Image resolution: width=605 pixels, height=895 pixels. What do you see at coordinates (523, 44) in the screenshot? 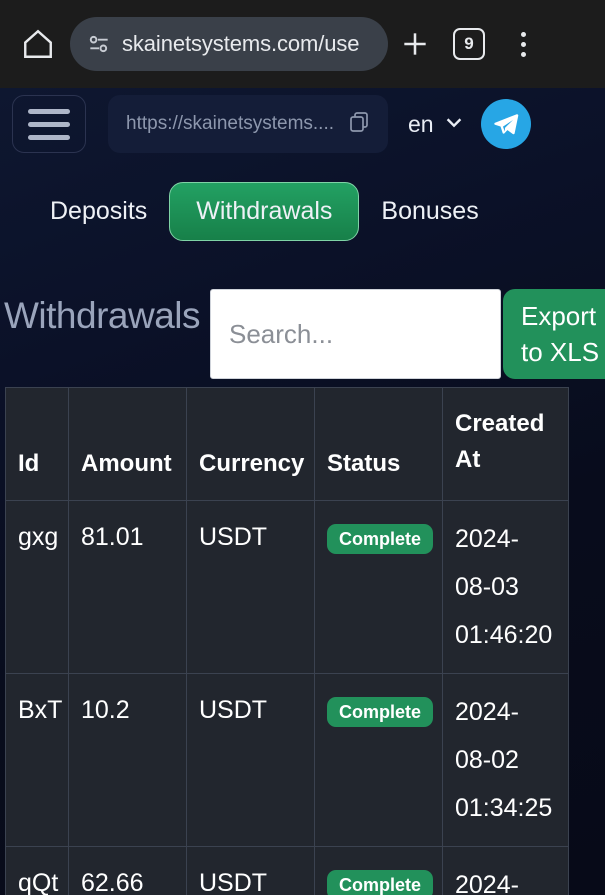
I see `overflow-menu-icon` at bounding box center [523, 44].